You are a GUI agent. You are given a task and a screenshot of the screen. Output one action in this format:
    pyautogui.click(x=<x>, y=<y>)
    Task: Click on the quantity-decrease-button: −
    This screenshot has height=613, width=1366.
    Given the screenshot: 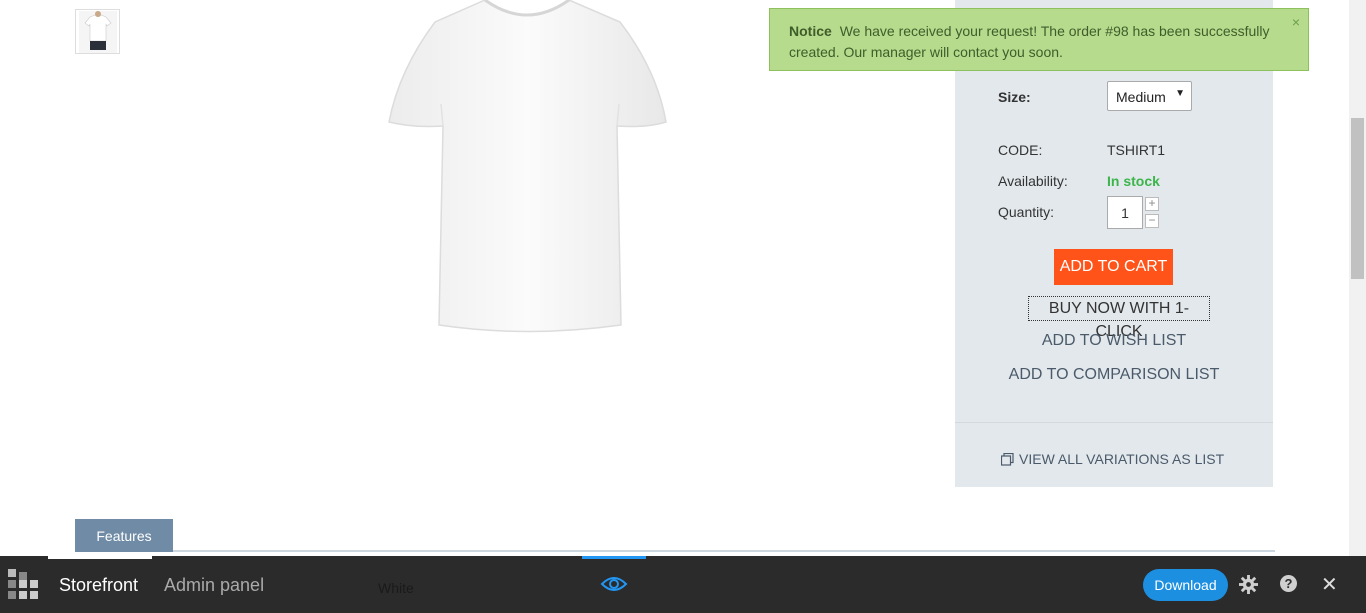 What is the action you would take?
    pyautogui.click(x=1152, y=221)
    